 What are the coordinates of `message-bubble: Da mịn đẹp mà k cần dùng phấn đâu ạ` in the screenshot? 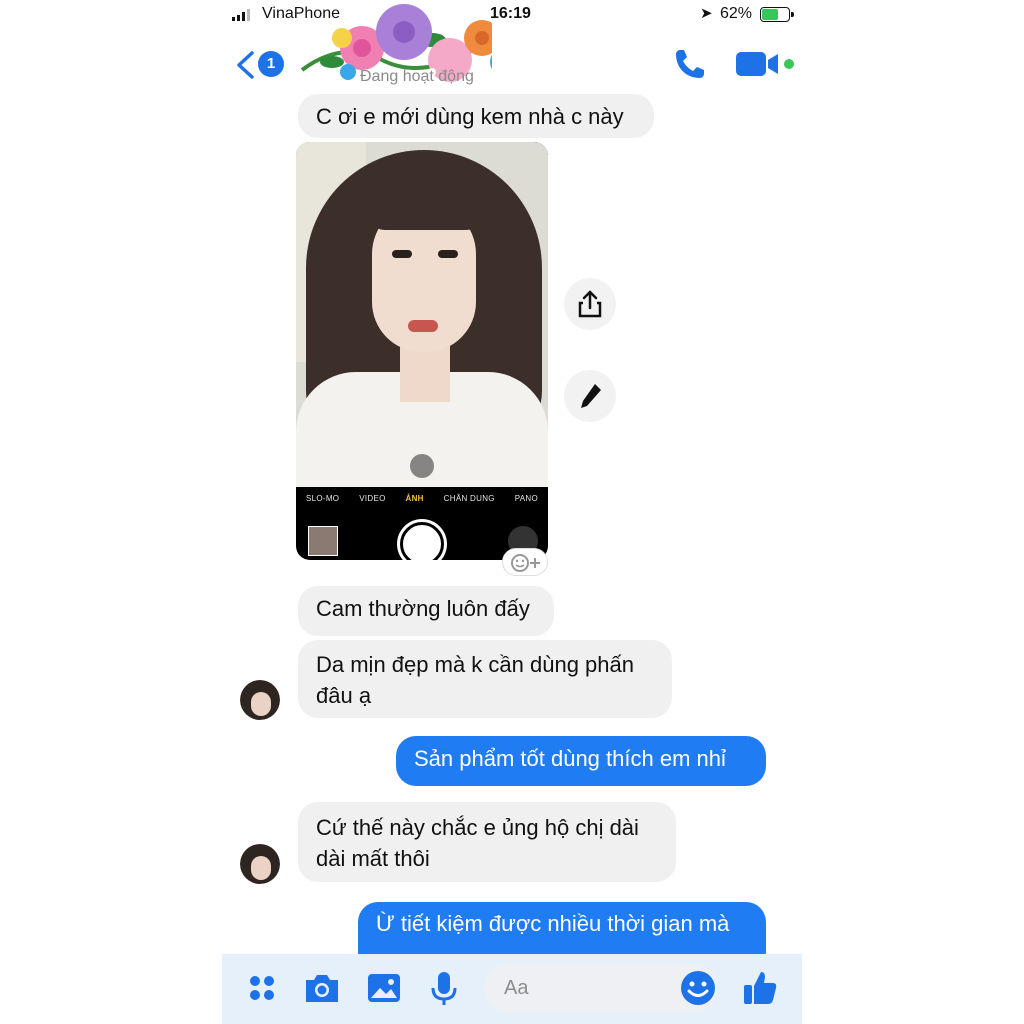 It's located at (485, 679).